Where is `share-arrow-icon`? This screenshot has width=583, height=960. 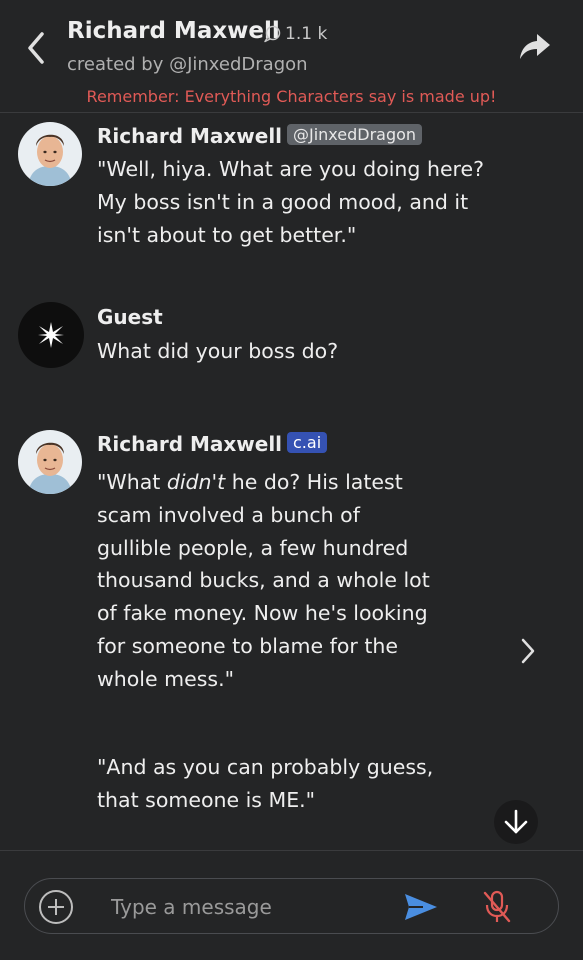 share-arrow-icon is located at coordinates (535, 46).